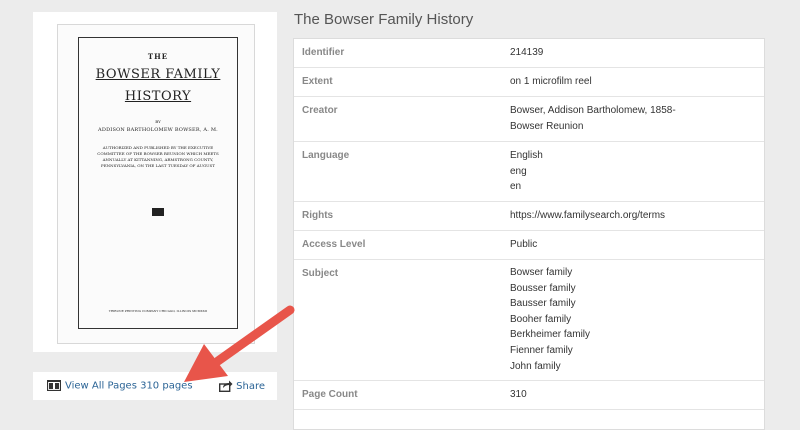 The image size is (800, 430). I want to click on identifier-label: Identifier, so click(323, 52).